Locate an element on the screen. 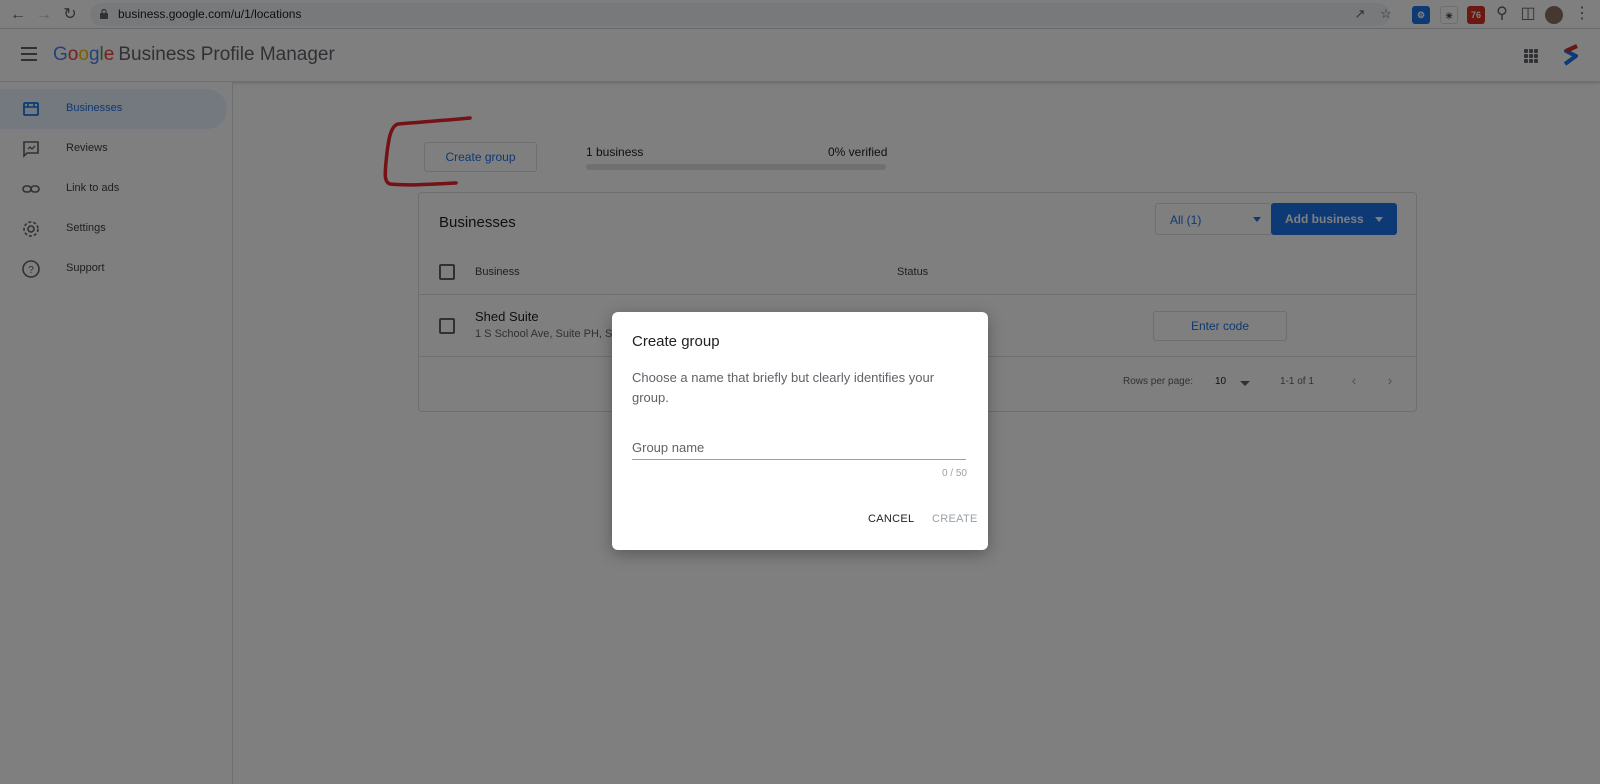 This screenshot has height=784, width=1600. dialog-title: Create group is located at coordinates (676, 341).